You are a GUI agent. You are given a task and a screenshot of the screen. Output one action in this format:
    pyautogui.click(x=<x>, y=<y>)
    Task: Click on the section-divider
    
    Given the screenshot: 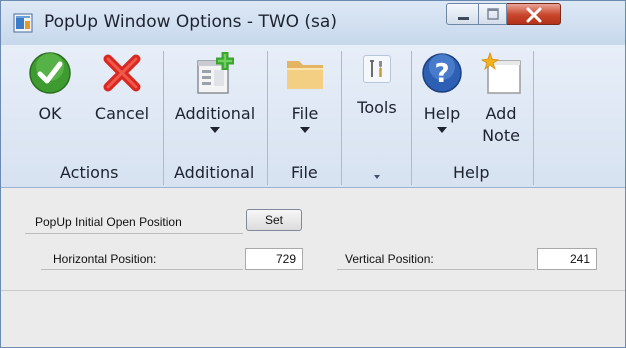 What is the action you would take?
    pyautogui.click(x=134, y=233)
    